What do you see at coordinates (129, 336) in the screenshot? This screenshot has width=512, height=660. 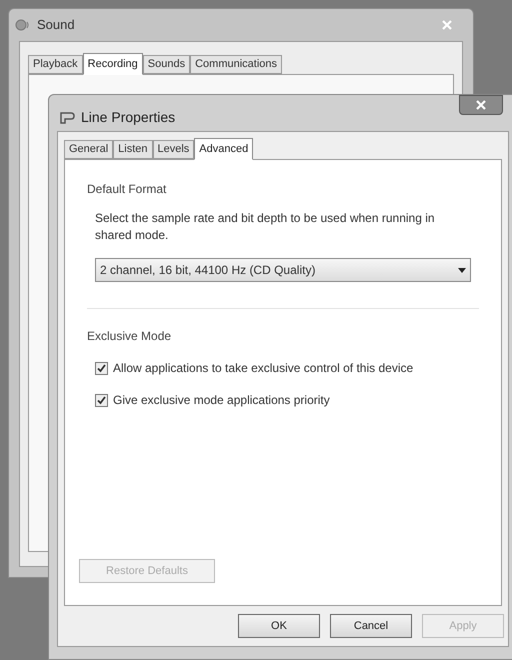 I see `section-heading: Exclusive Mode` at bounding box center [129, 336].